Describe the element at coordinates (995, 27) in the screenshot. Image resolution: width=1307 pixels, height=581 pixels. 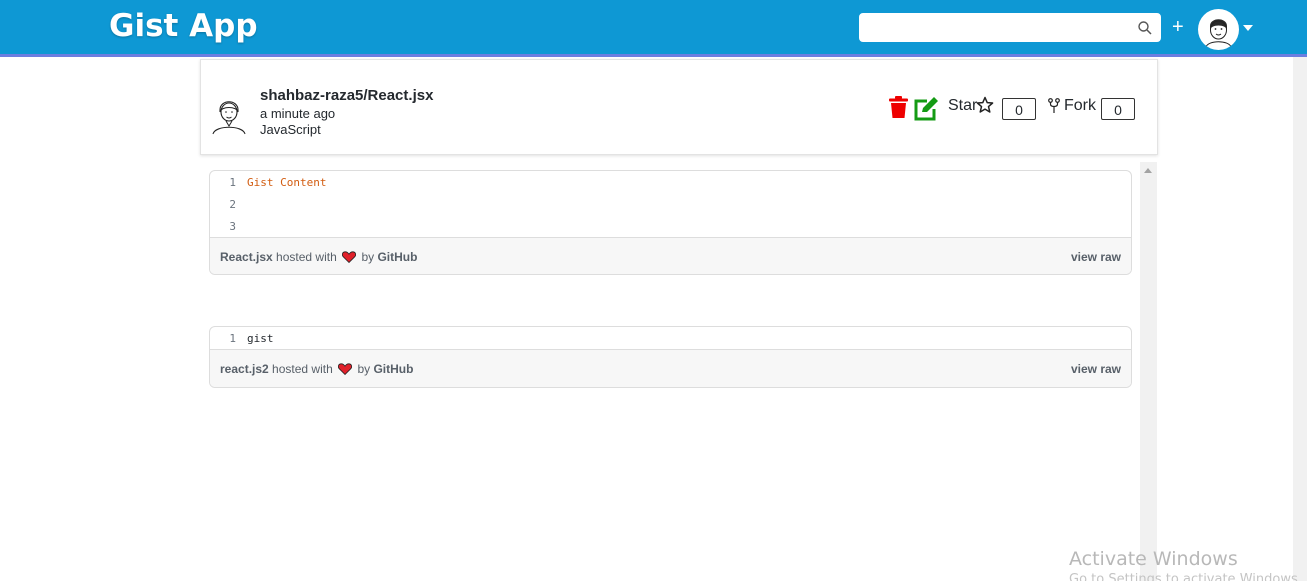
I see `search-input` at that location.